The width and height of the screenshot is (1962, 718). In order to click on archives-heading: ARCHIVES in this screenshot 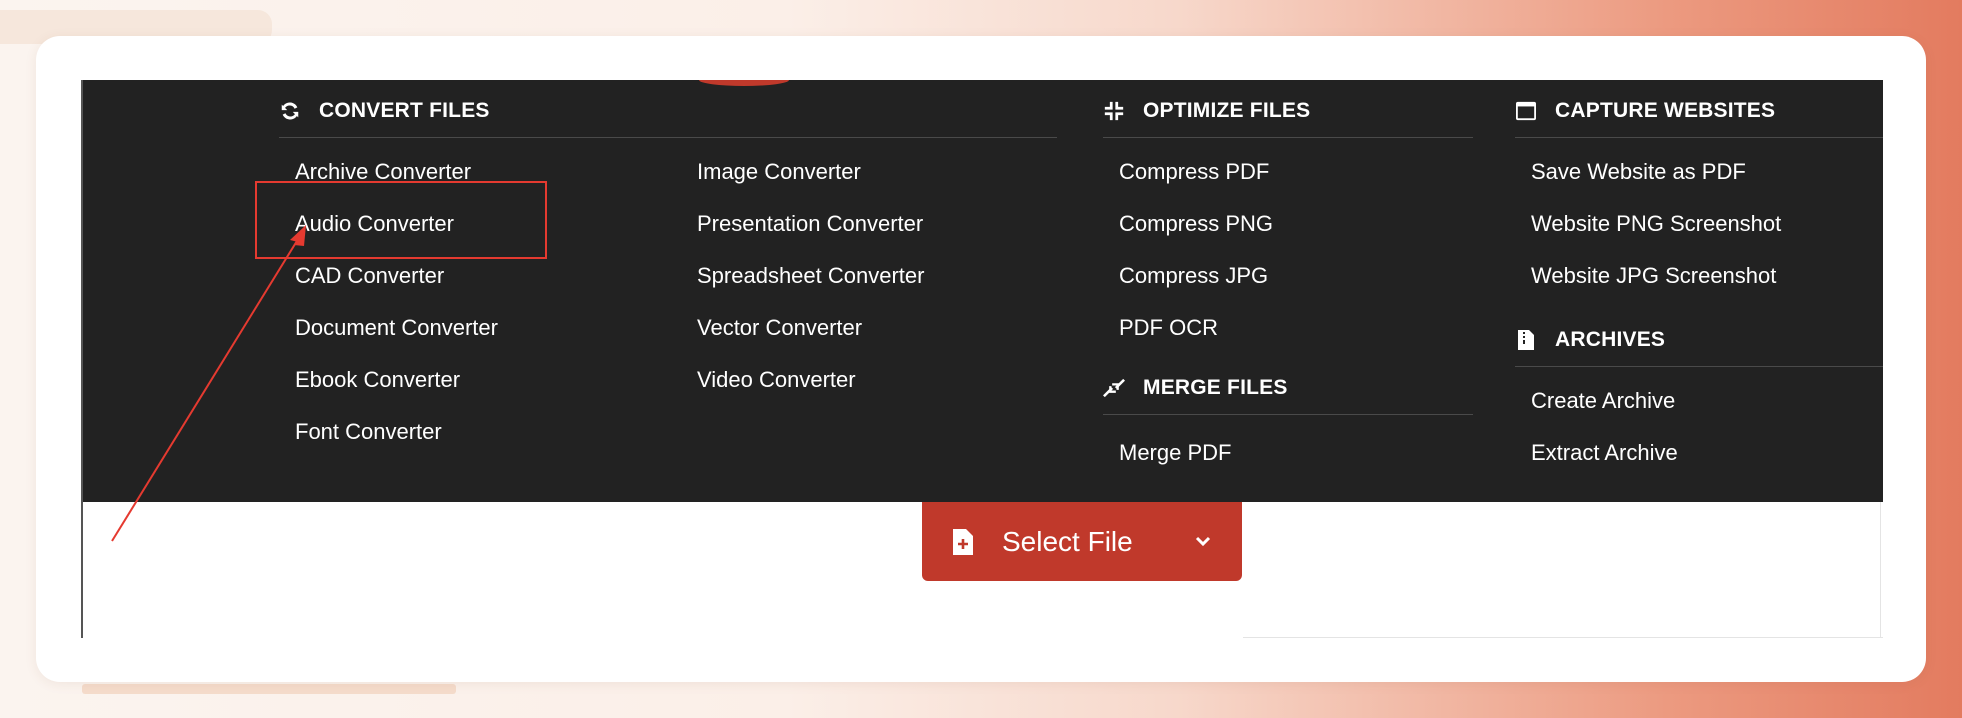, I will do `click(1699, 340)`.